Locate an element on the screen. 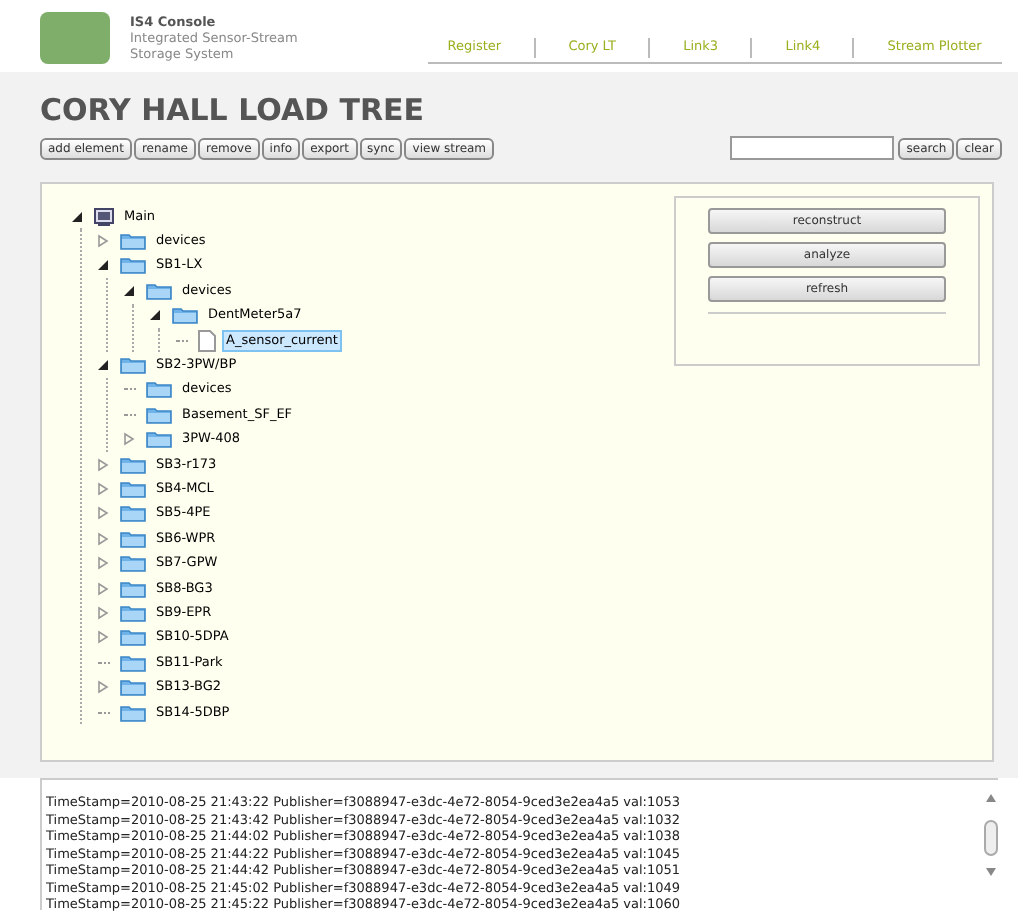 This screenshot has height=912, width=1018. page-title: CORY HALL LOAD TREE is located at coordinates (233, 110).